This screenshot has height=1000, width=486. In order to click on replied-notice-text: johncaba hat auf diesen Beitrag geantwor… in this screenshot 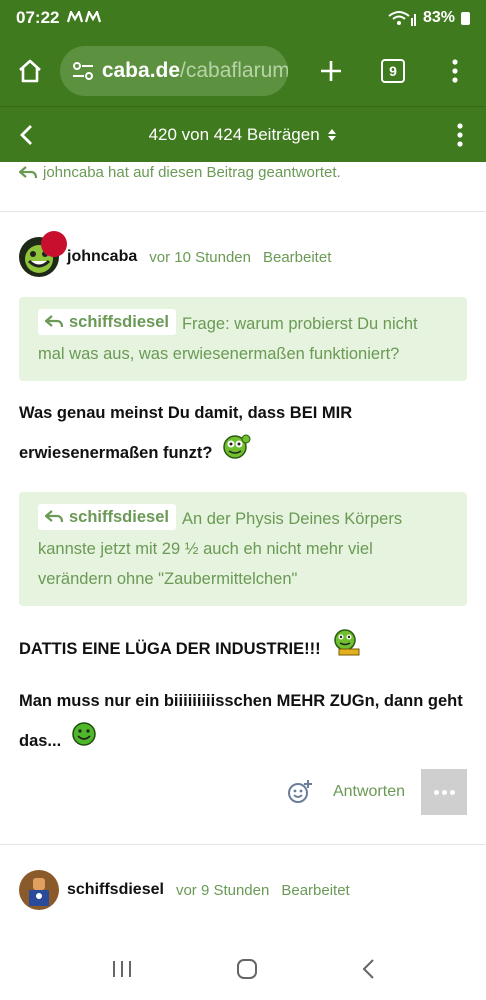, I will do `click(192, 172)`.